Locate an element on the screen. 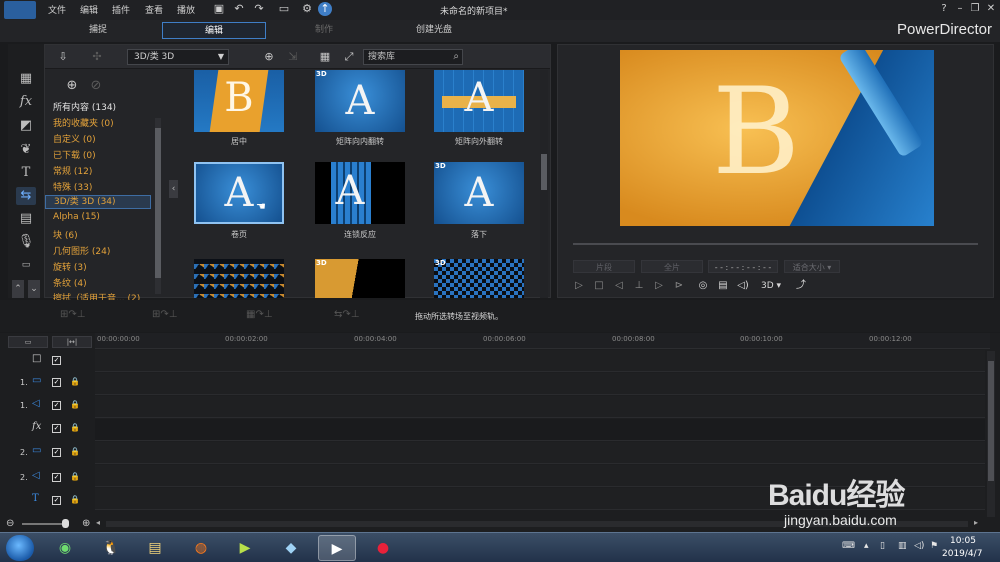 The image size is (1000, 562). category-favorites: 我的收藏夹 (0) is located at coordinates (83, 122).